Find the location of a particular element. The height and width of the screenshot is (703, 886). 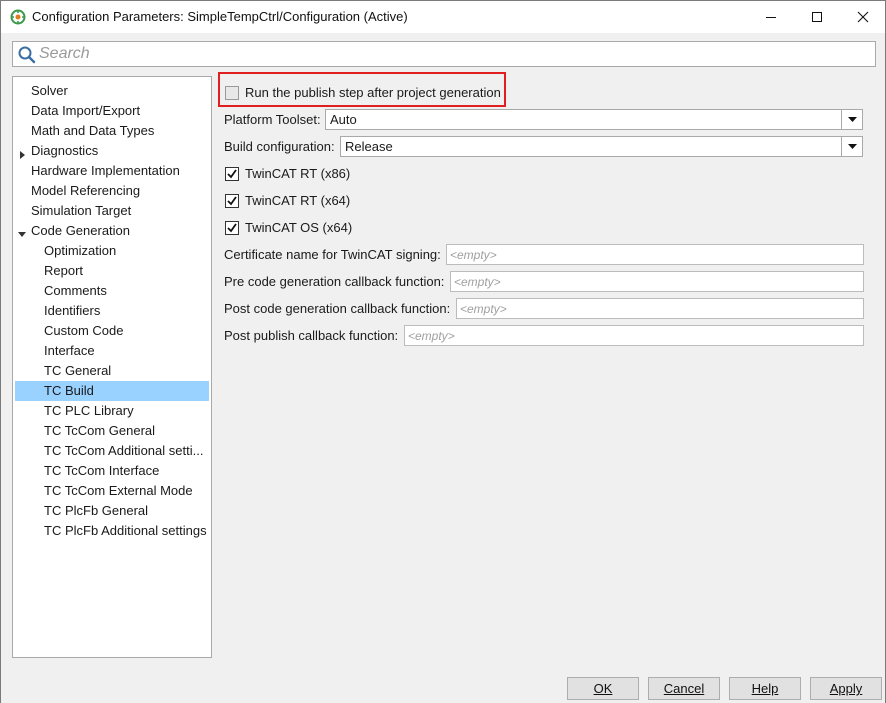

tree-item: Hardware Implementation is located at coordinates (112, 171).